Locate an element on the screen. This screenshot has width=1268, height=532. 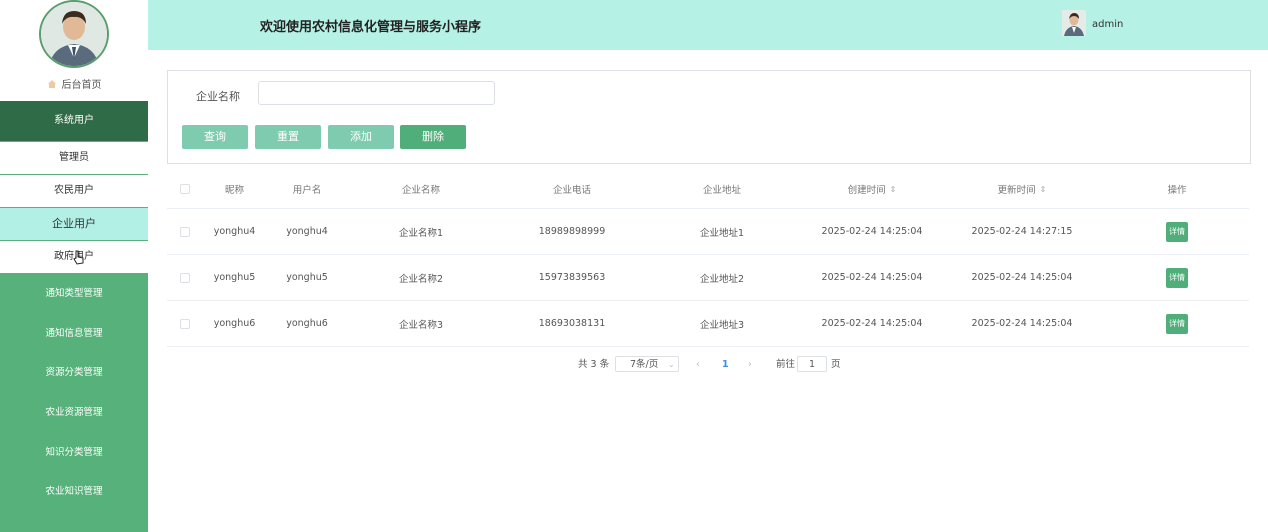
table-cell: 15973839563 is located at coordinates (572, 277).